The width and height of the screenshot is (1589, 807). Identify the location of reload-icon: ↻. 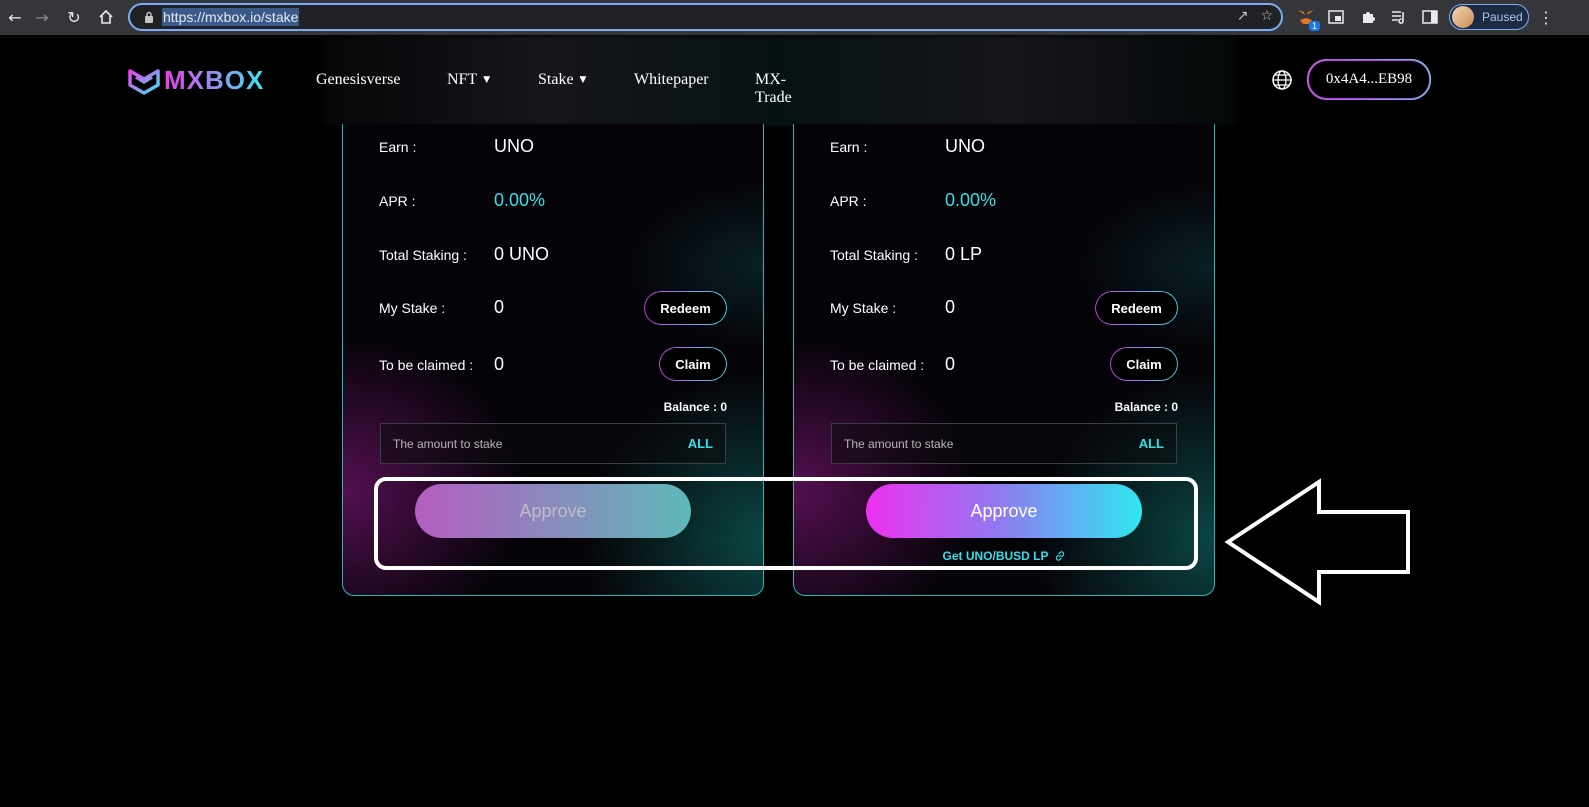
(74, 17).